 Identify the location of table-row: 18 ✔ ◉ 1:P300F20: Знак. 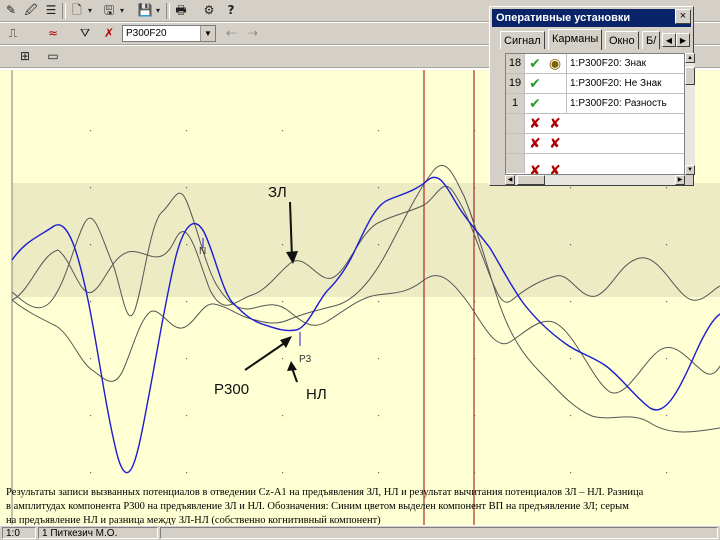
(595, 64).